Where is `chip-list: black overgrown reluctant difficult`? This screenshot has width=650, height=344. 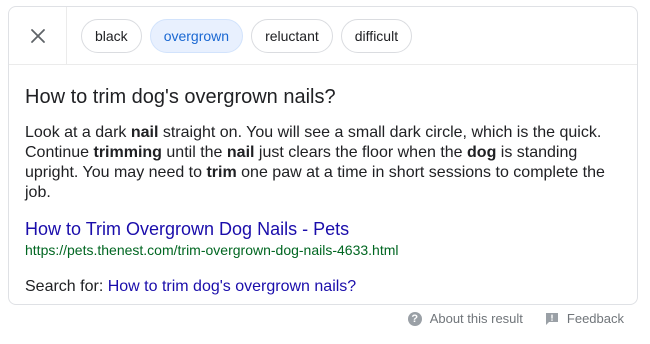
chip-list: black overgrown reluctant difficult is located at coordinates (247, 36).